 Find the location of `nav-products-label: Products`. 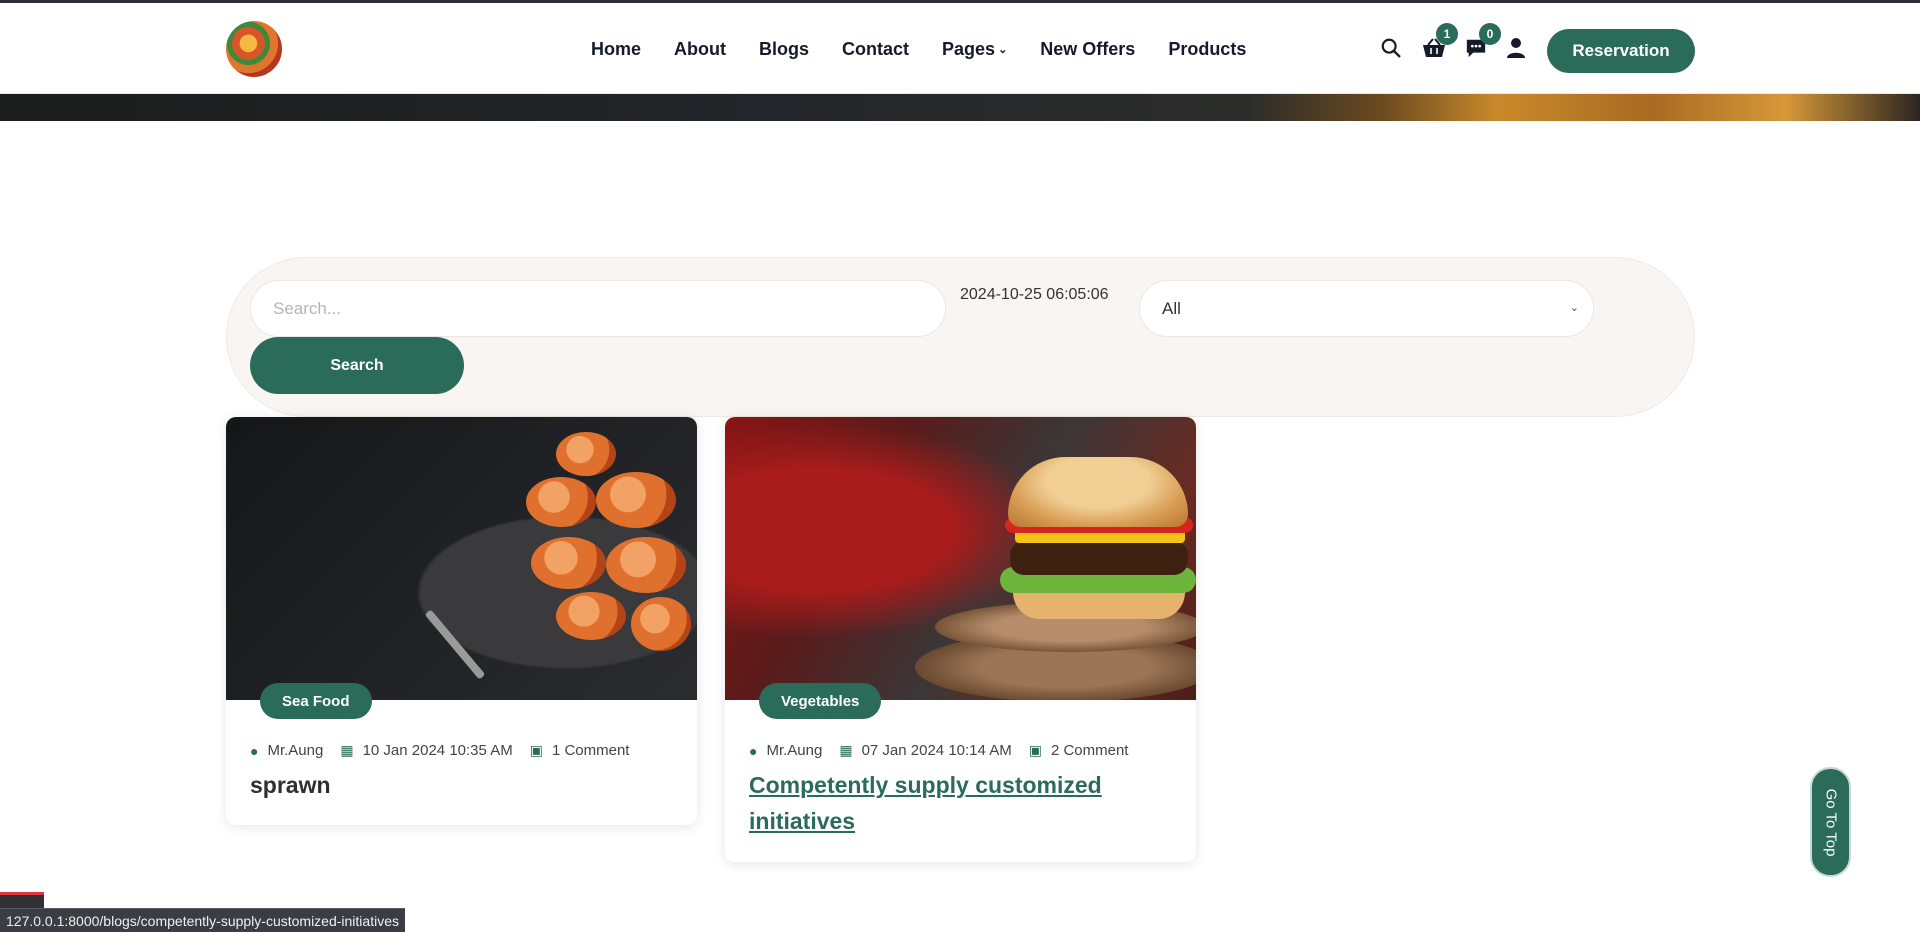

nav-products-label: Products is located at coordinates (1207, 49).